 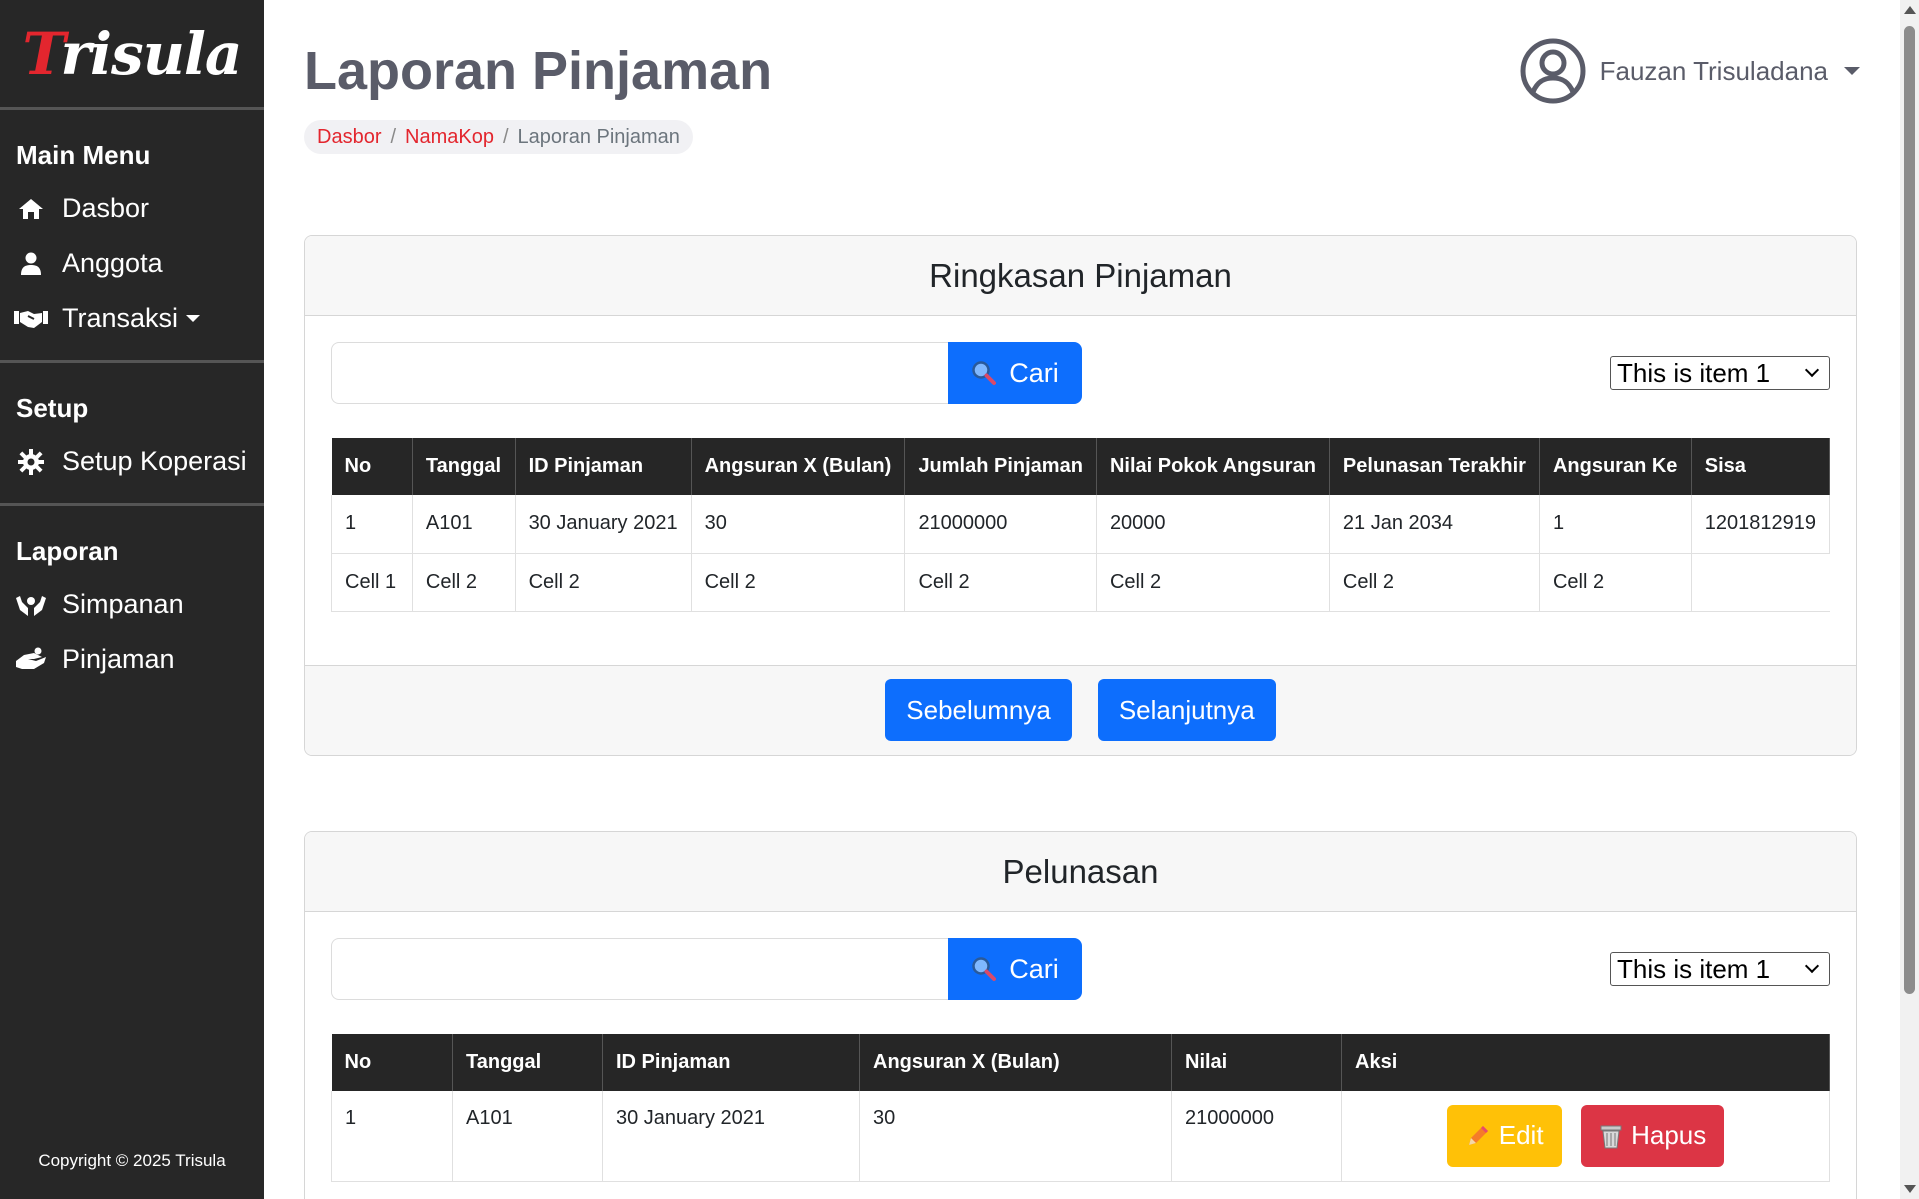 I want to click on summary-card-title: Ringkasan Pinjaman, so click(x=1080, y=276).